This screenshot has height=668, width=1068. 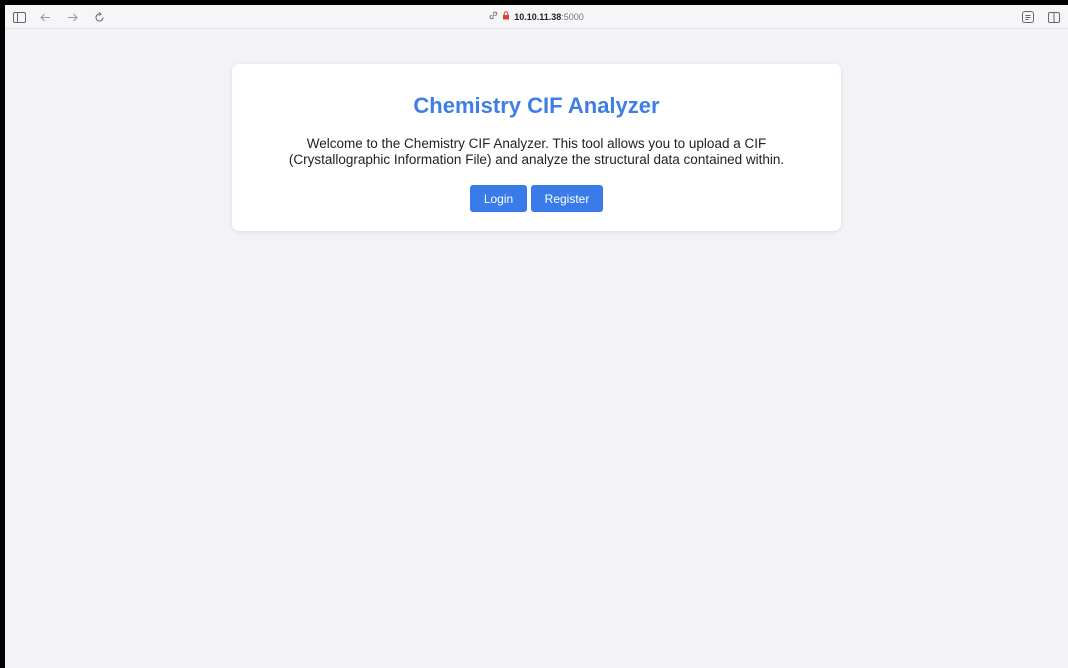 I want to click on split-view-icon, so click(x=1054, y=17).